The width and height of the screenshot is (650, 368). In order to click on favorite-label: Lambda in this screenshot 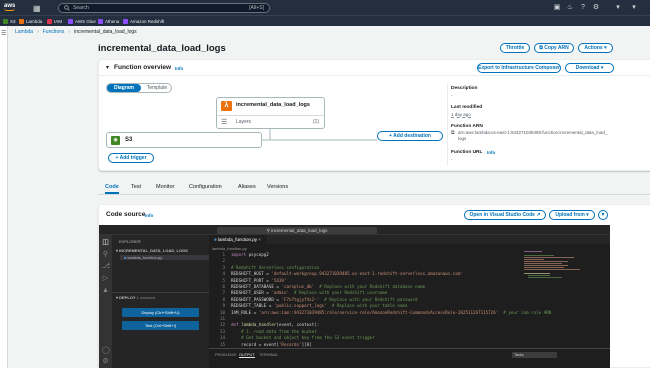, I will do `click(34, 21)`.